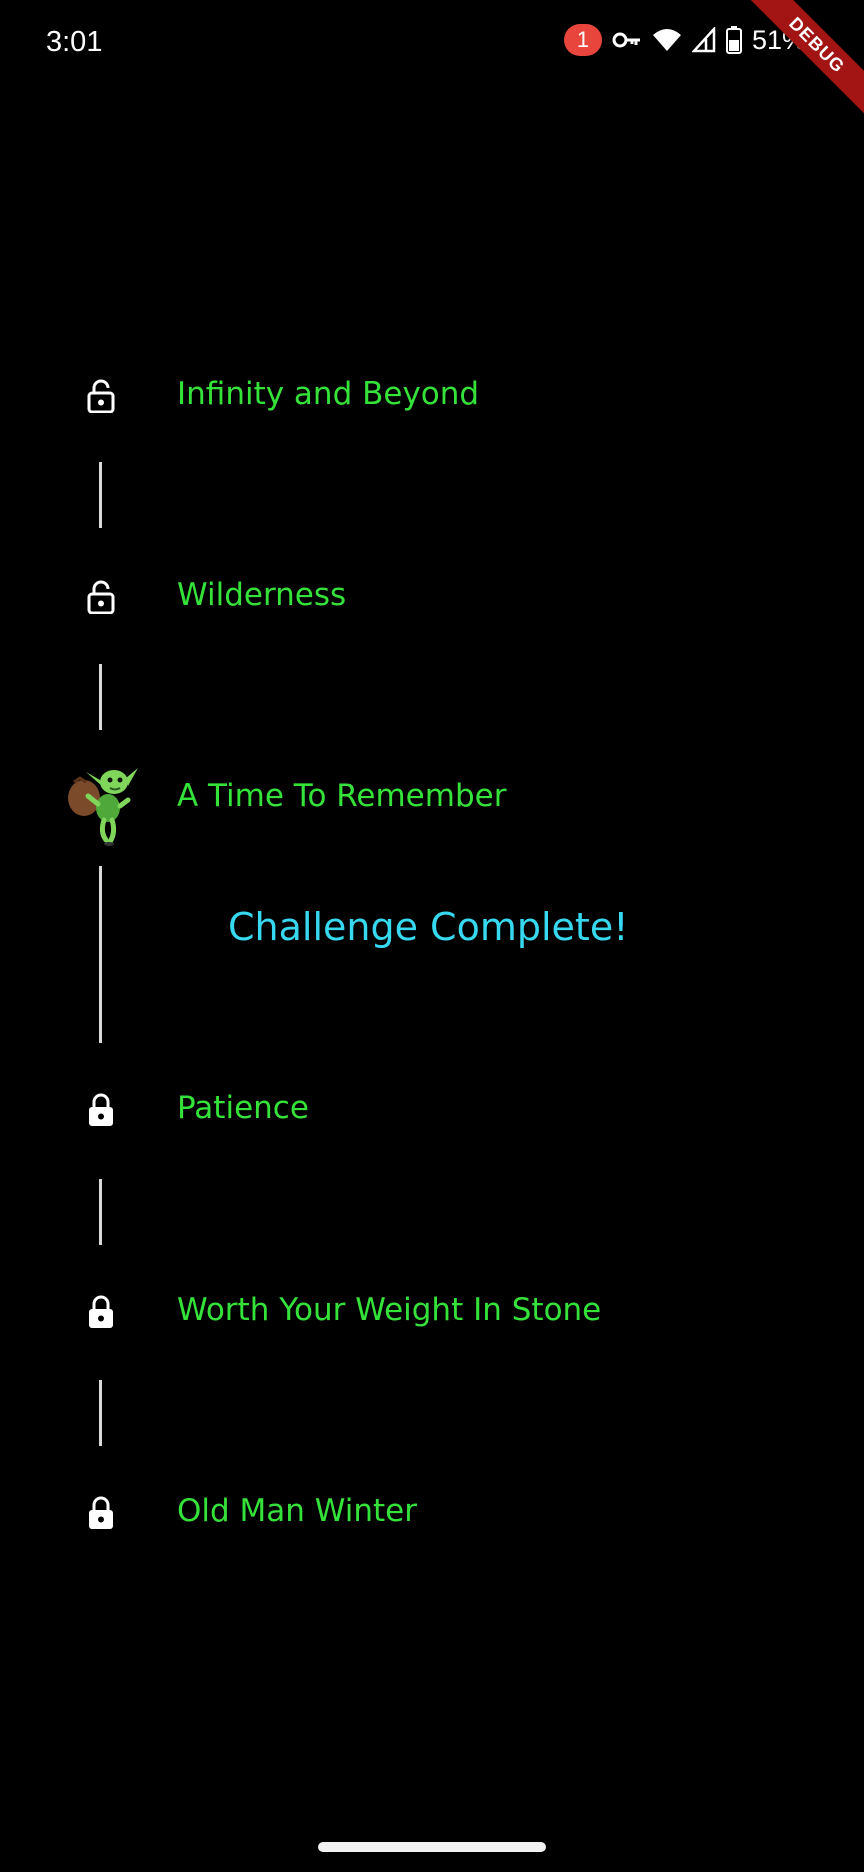  I want to click on level-row: Old Man Winter, so click(432, 1513).